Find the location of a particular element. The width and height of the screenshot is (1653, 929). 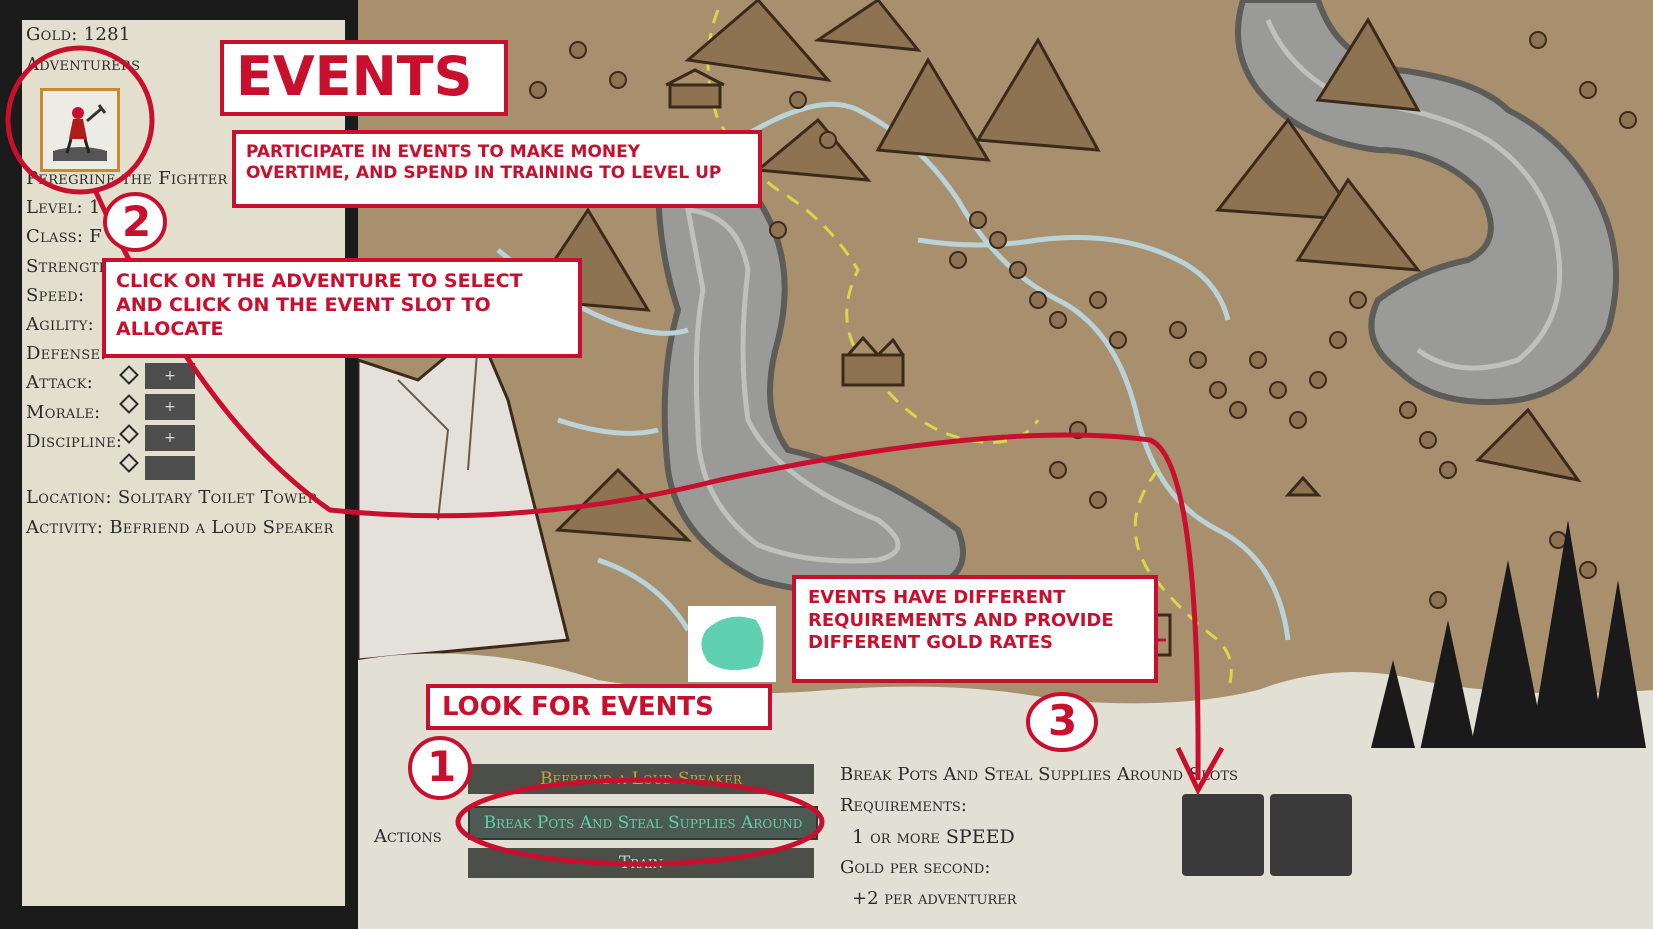

action-button-break-pots: Break Pots And Steal Supplies Around is located at coordinates (643, 823).